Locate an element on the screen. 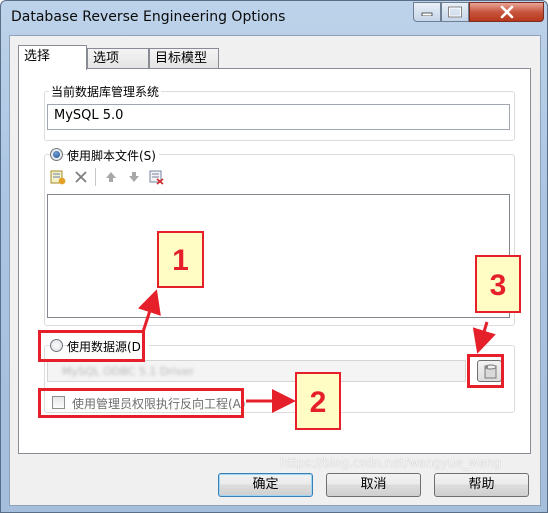 The height and width of the screenshot is (513, 548). annotation-box-browse is located at coordinates (485, 371).